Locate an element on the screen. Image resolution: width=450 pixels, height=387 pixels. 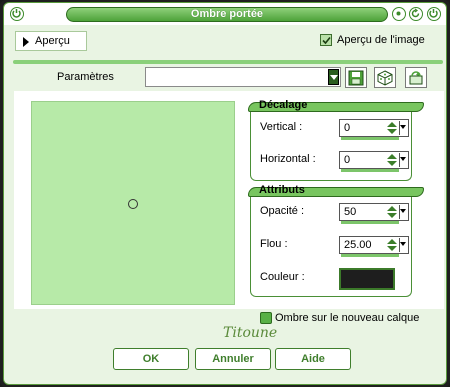
blur-value: 25.00 is located at coordinates (358, 245).